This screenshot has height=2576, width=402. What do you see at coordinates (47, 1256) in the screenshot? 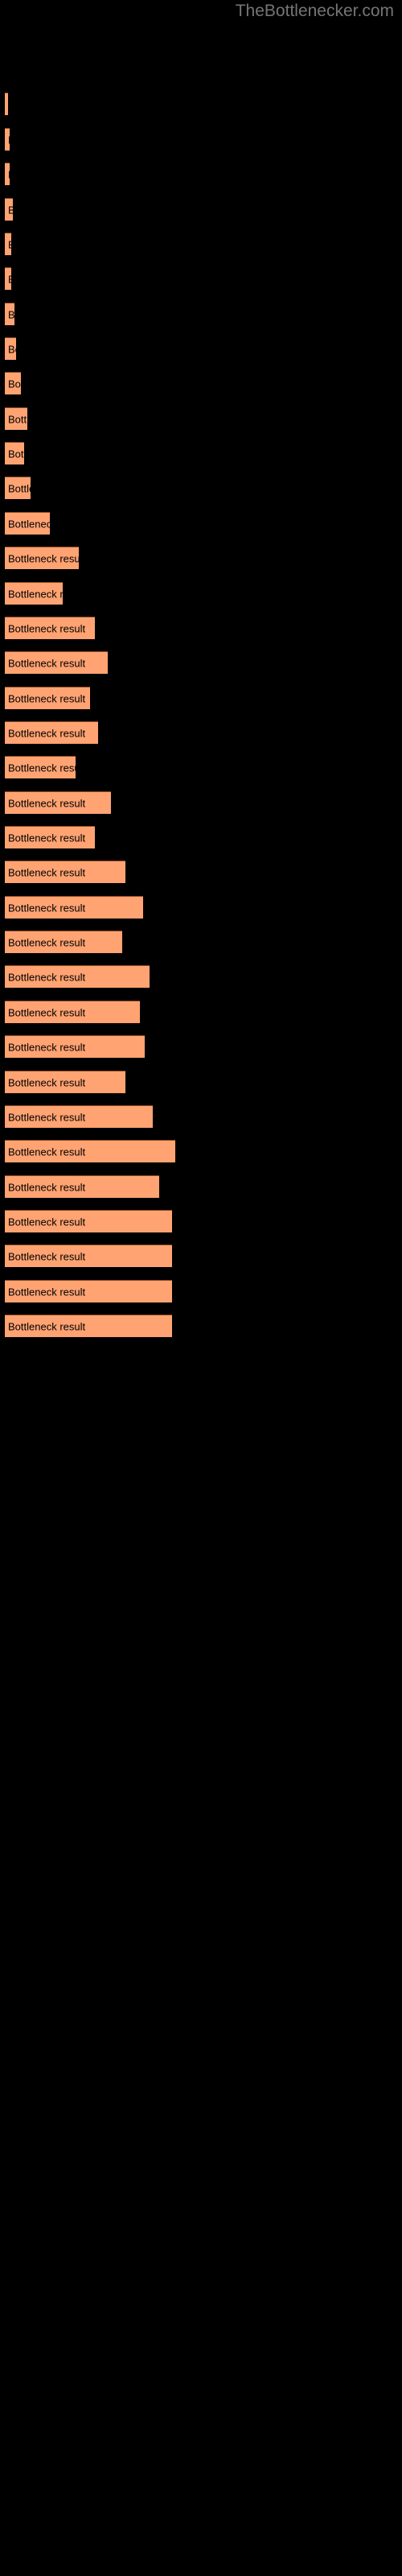
I see `bar-label-34: Bottleneck result` at bounding box center [47, 1256].